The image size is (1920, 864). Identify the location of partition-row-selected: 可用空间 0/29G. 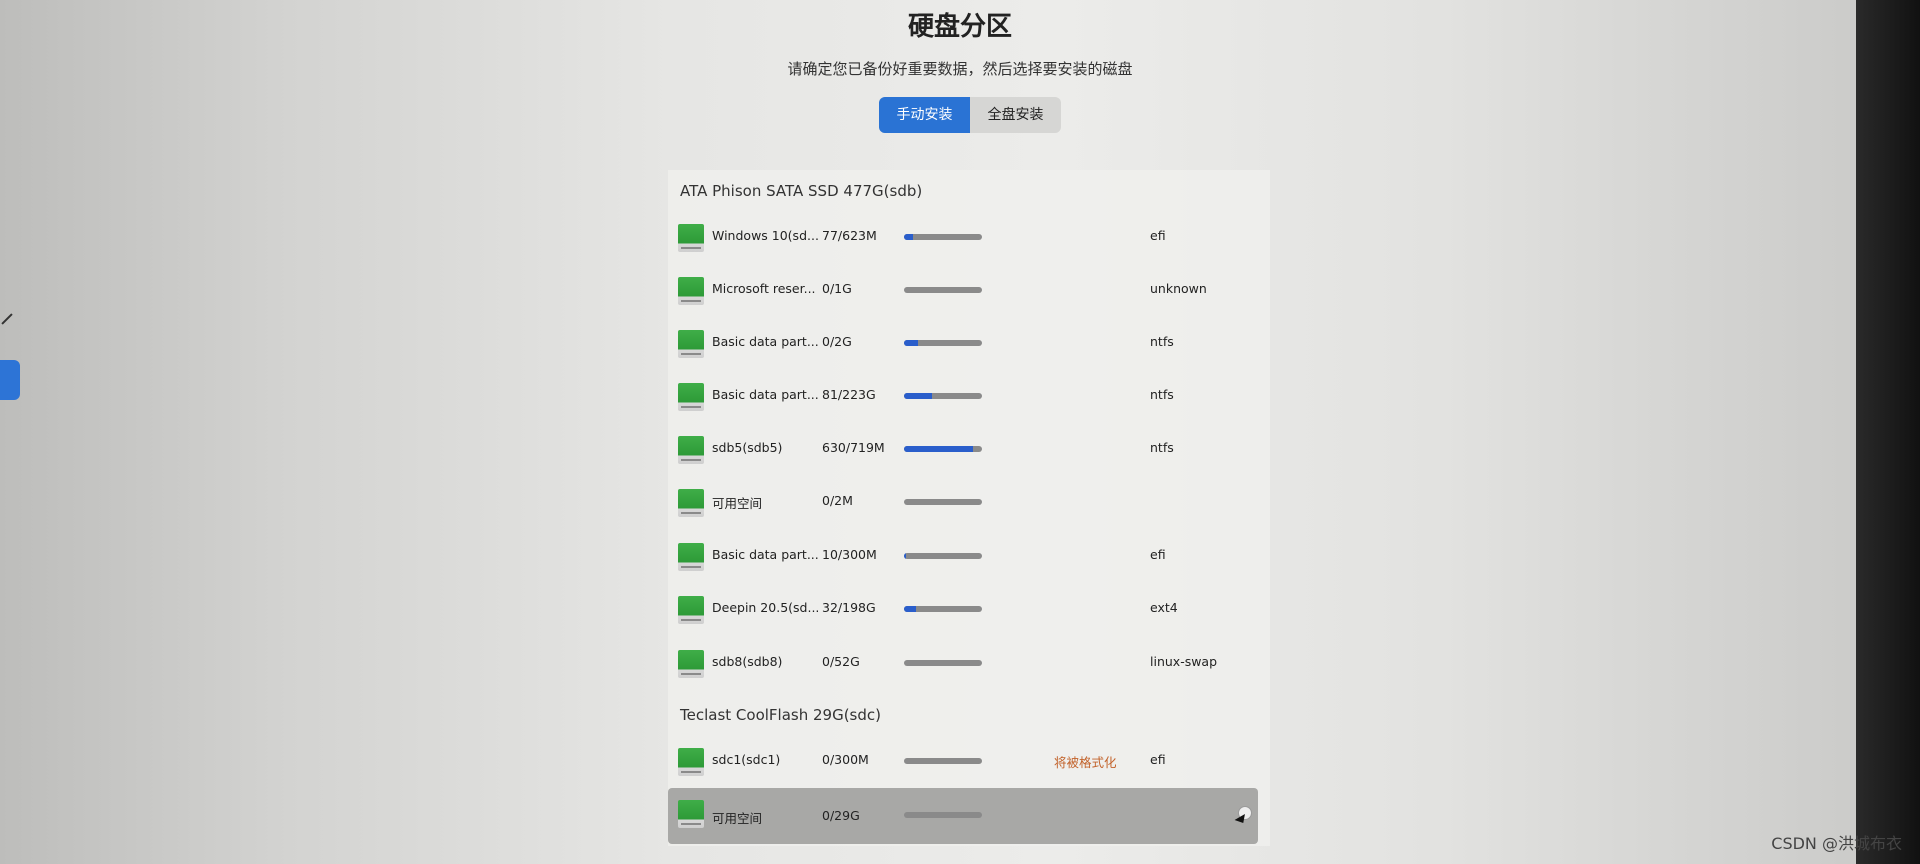
(963, 816).